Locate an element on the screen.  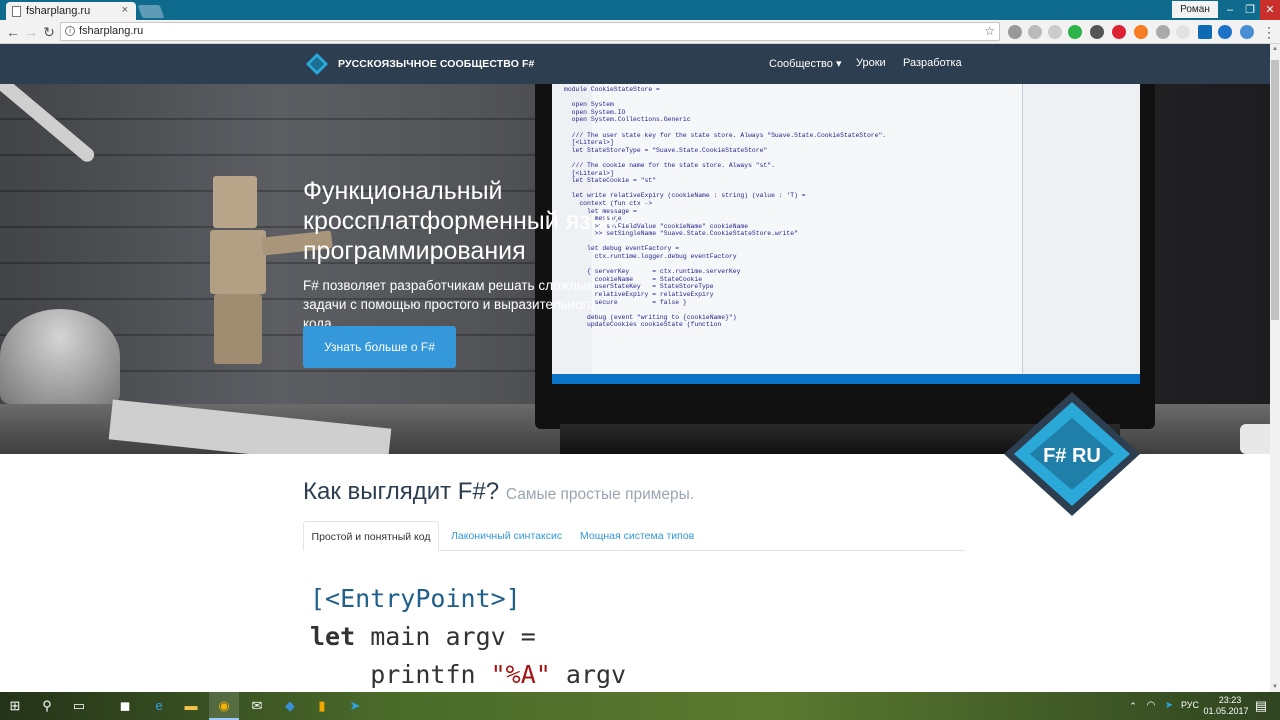
browser-tab-bar: fsharplang.ru × Роман – ❐ ✕ is located at coordinates (640, 10).